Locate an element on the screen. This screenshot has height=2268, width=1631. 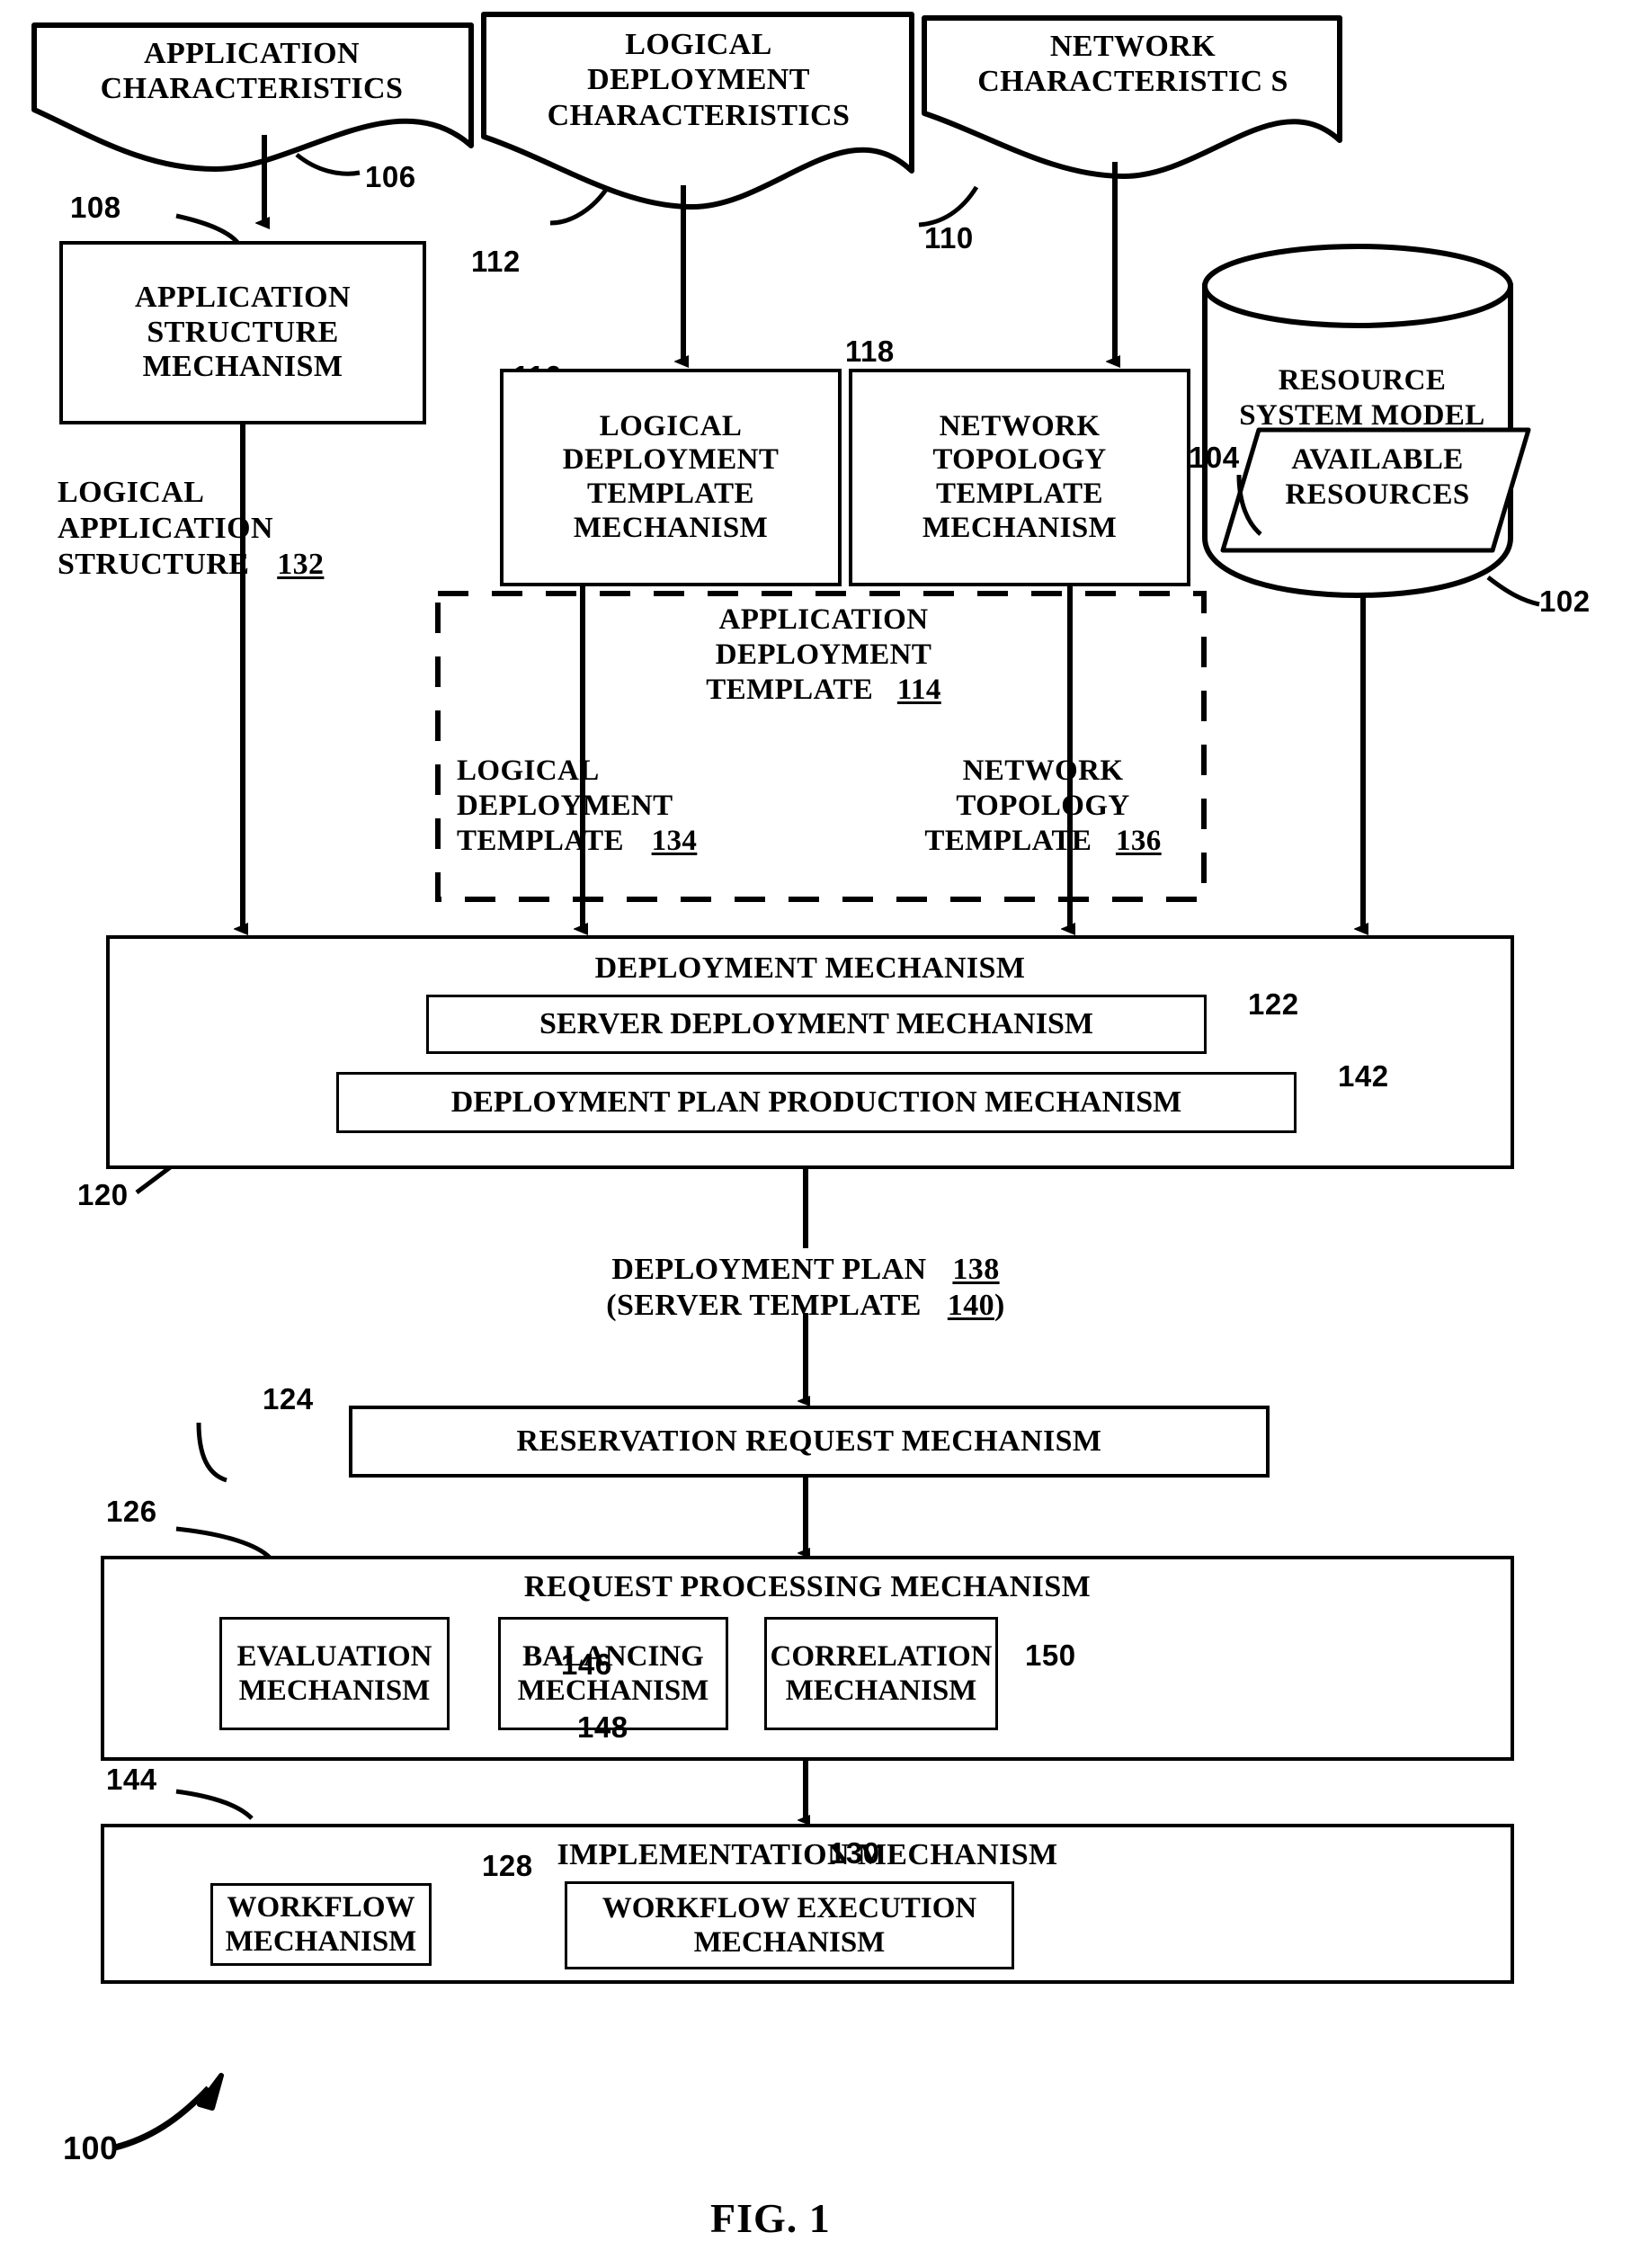
ref-150: 150 is located at coordinates (1050, 1655).